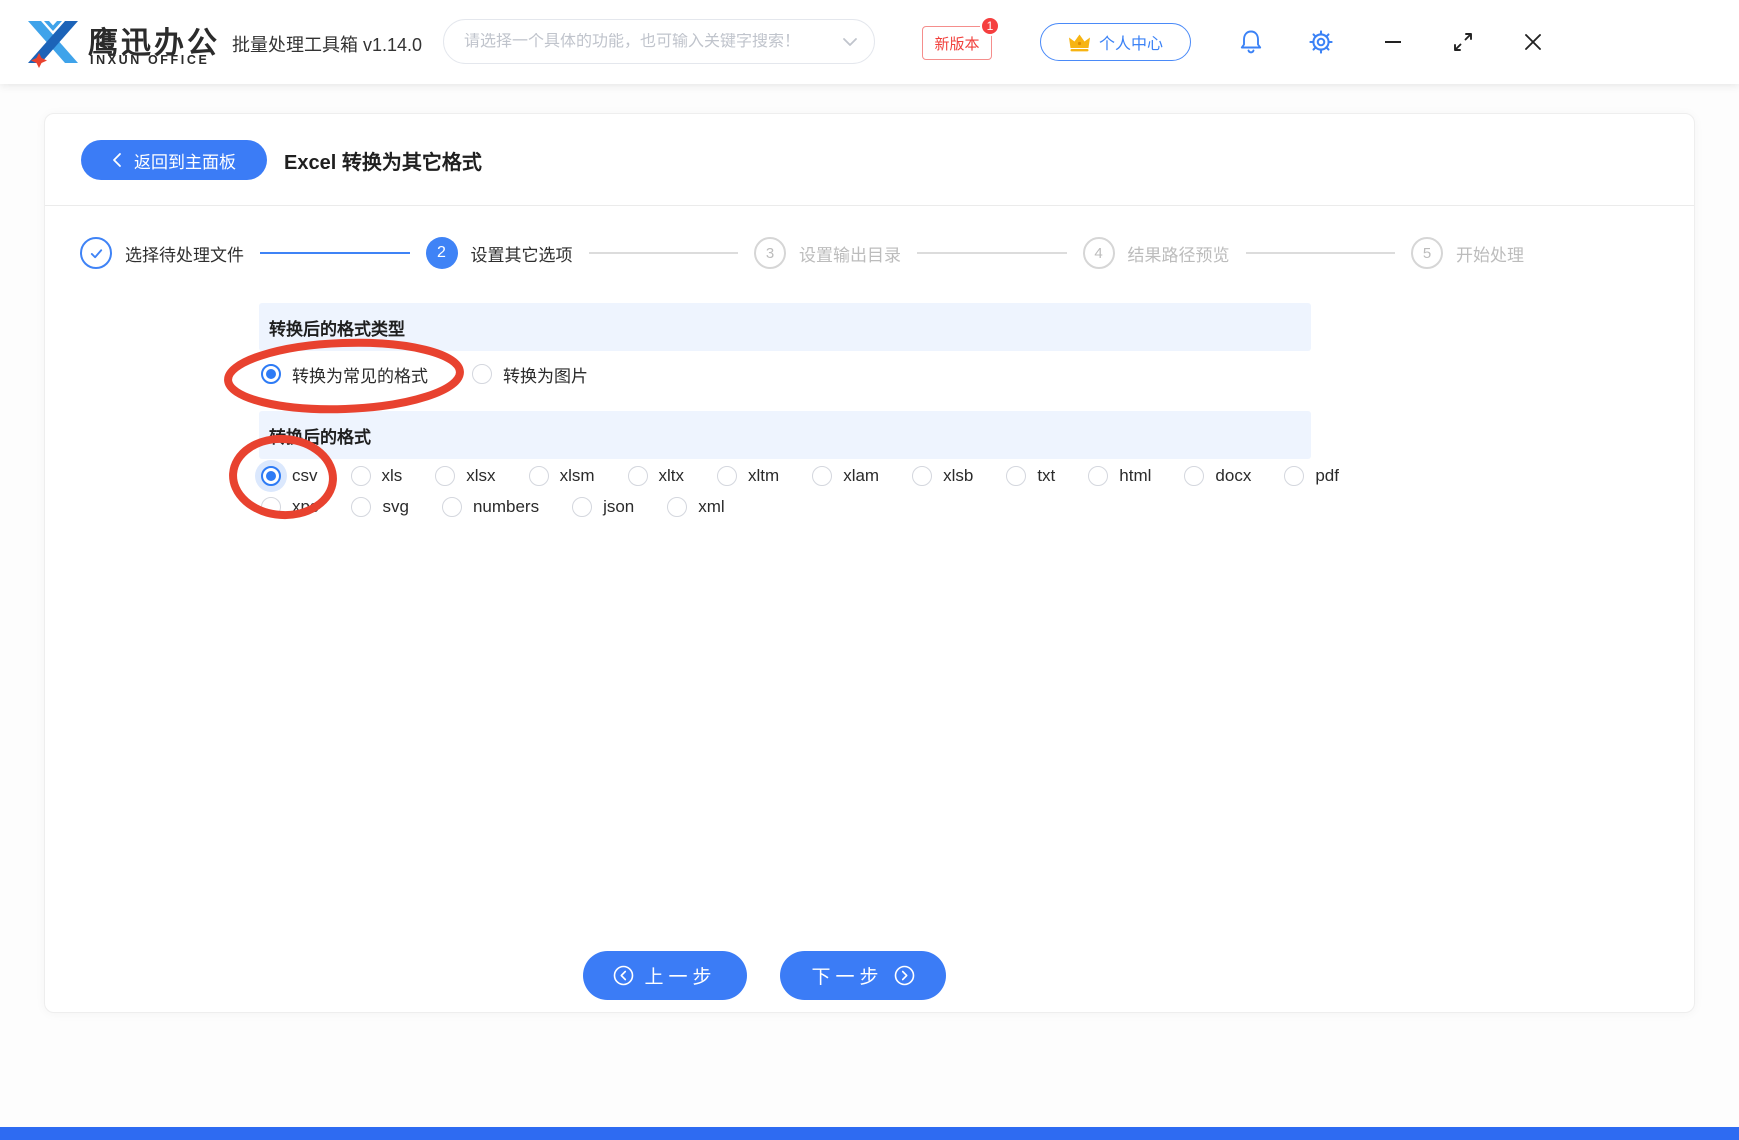 The width and height of the screenshot is (1739, 1140). Describe the element at coordinates (393, 45) in the screenshot. I see `app-version: v1.14.0` at that location.